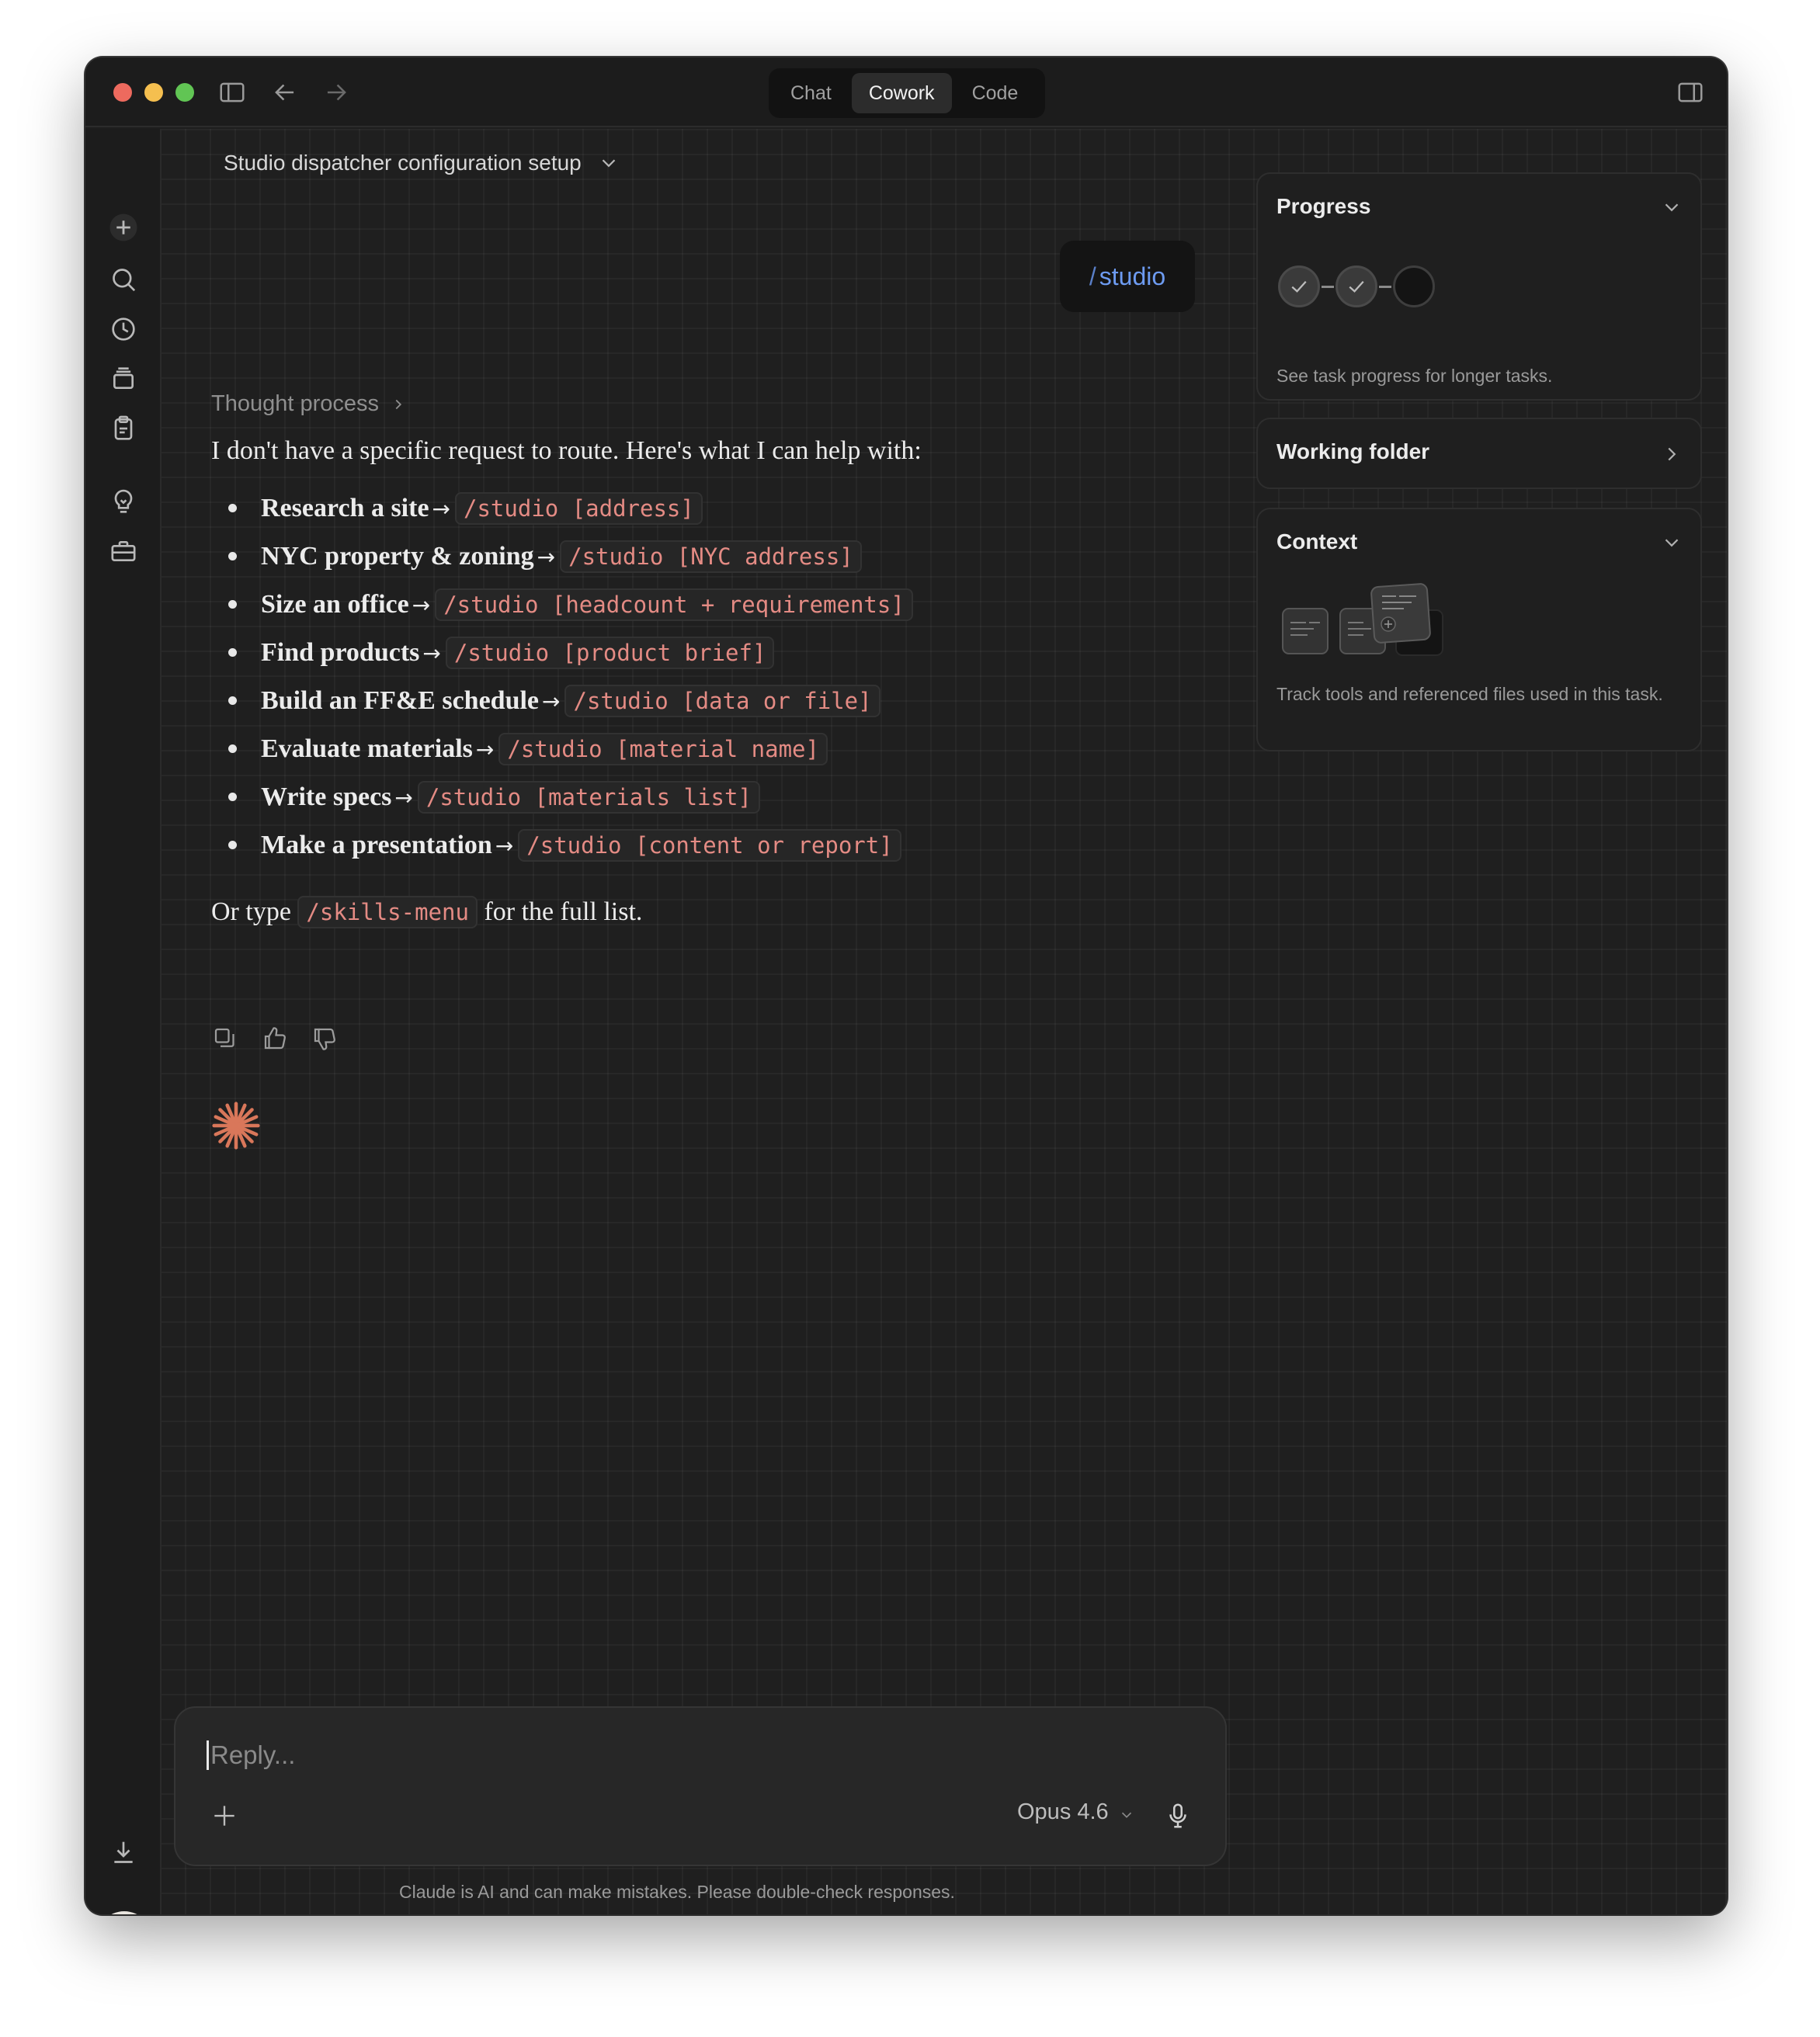  What do you see at coordinates (225, 1039) in the screenshot?
I see `copy-icon` at bounding box center [225, 1039].